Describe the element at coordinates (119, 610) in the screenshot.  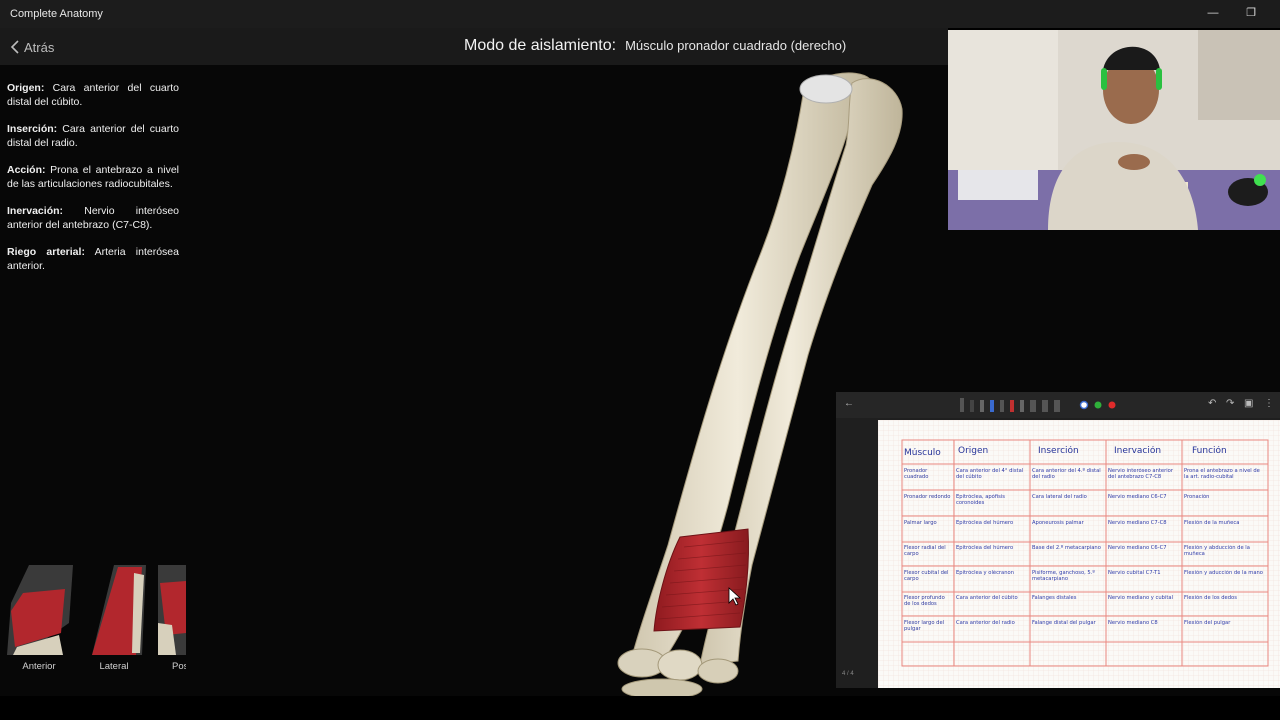
I see `lateral-thumbnail` at that location.